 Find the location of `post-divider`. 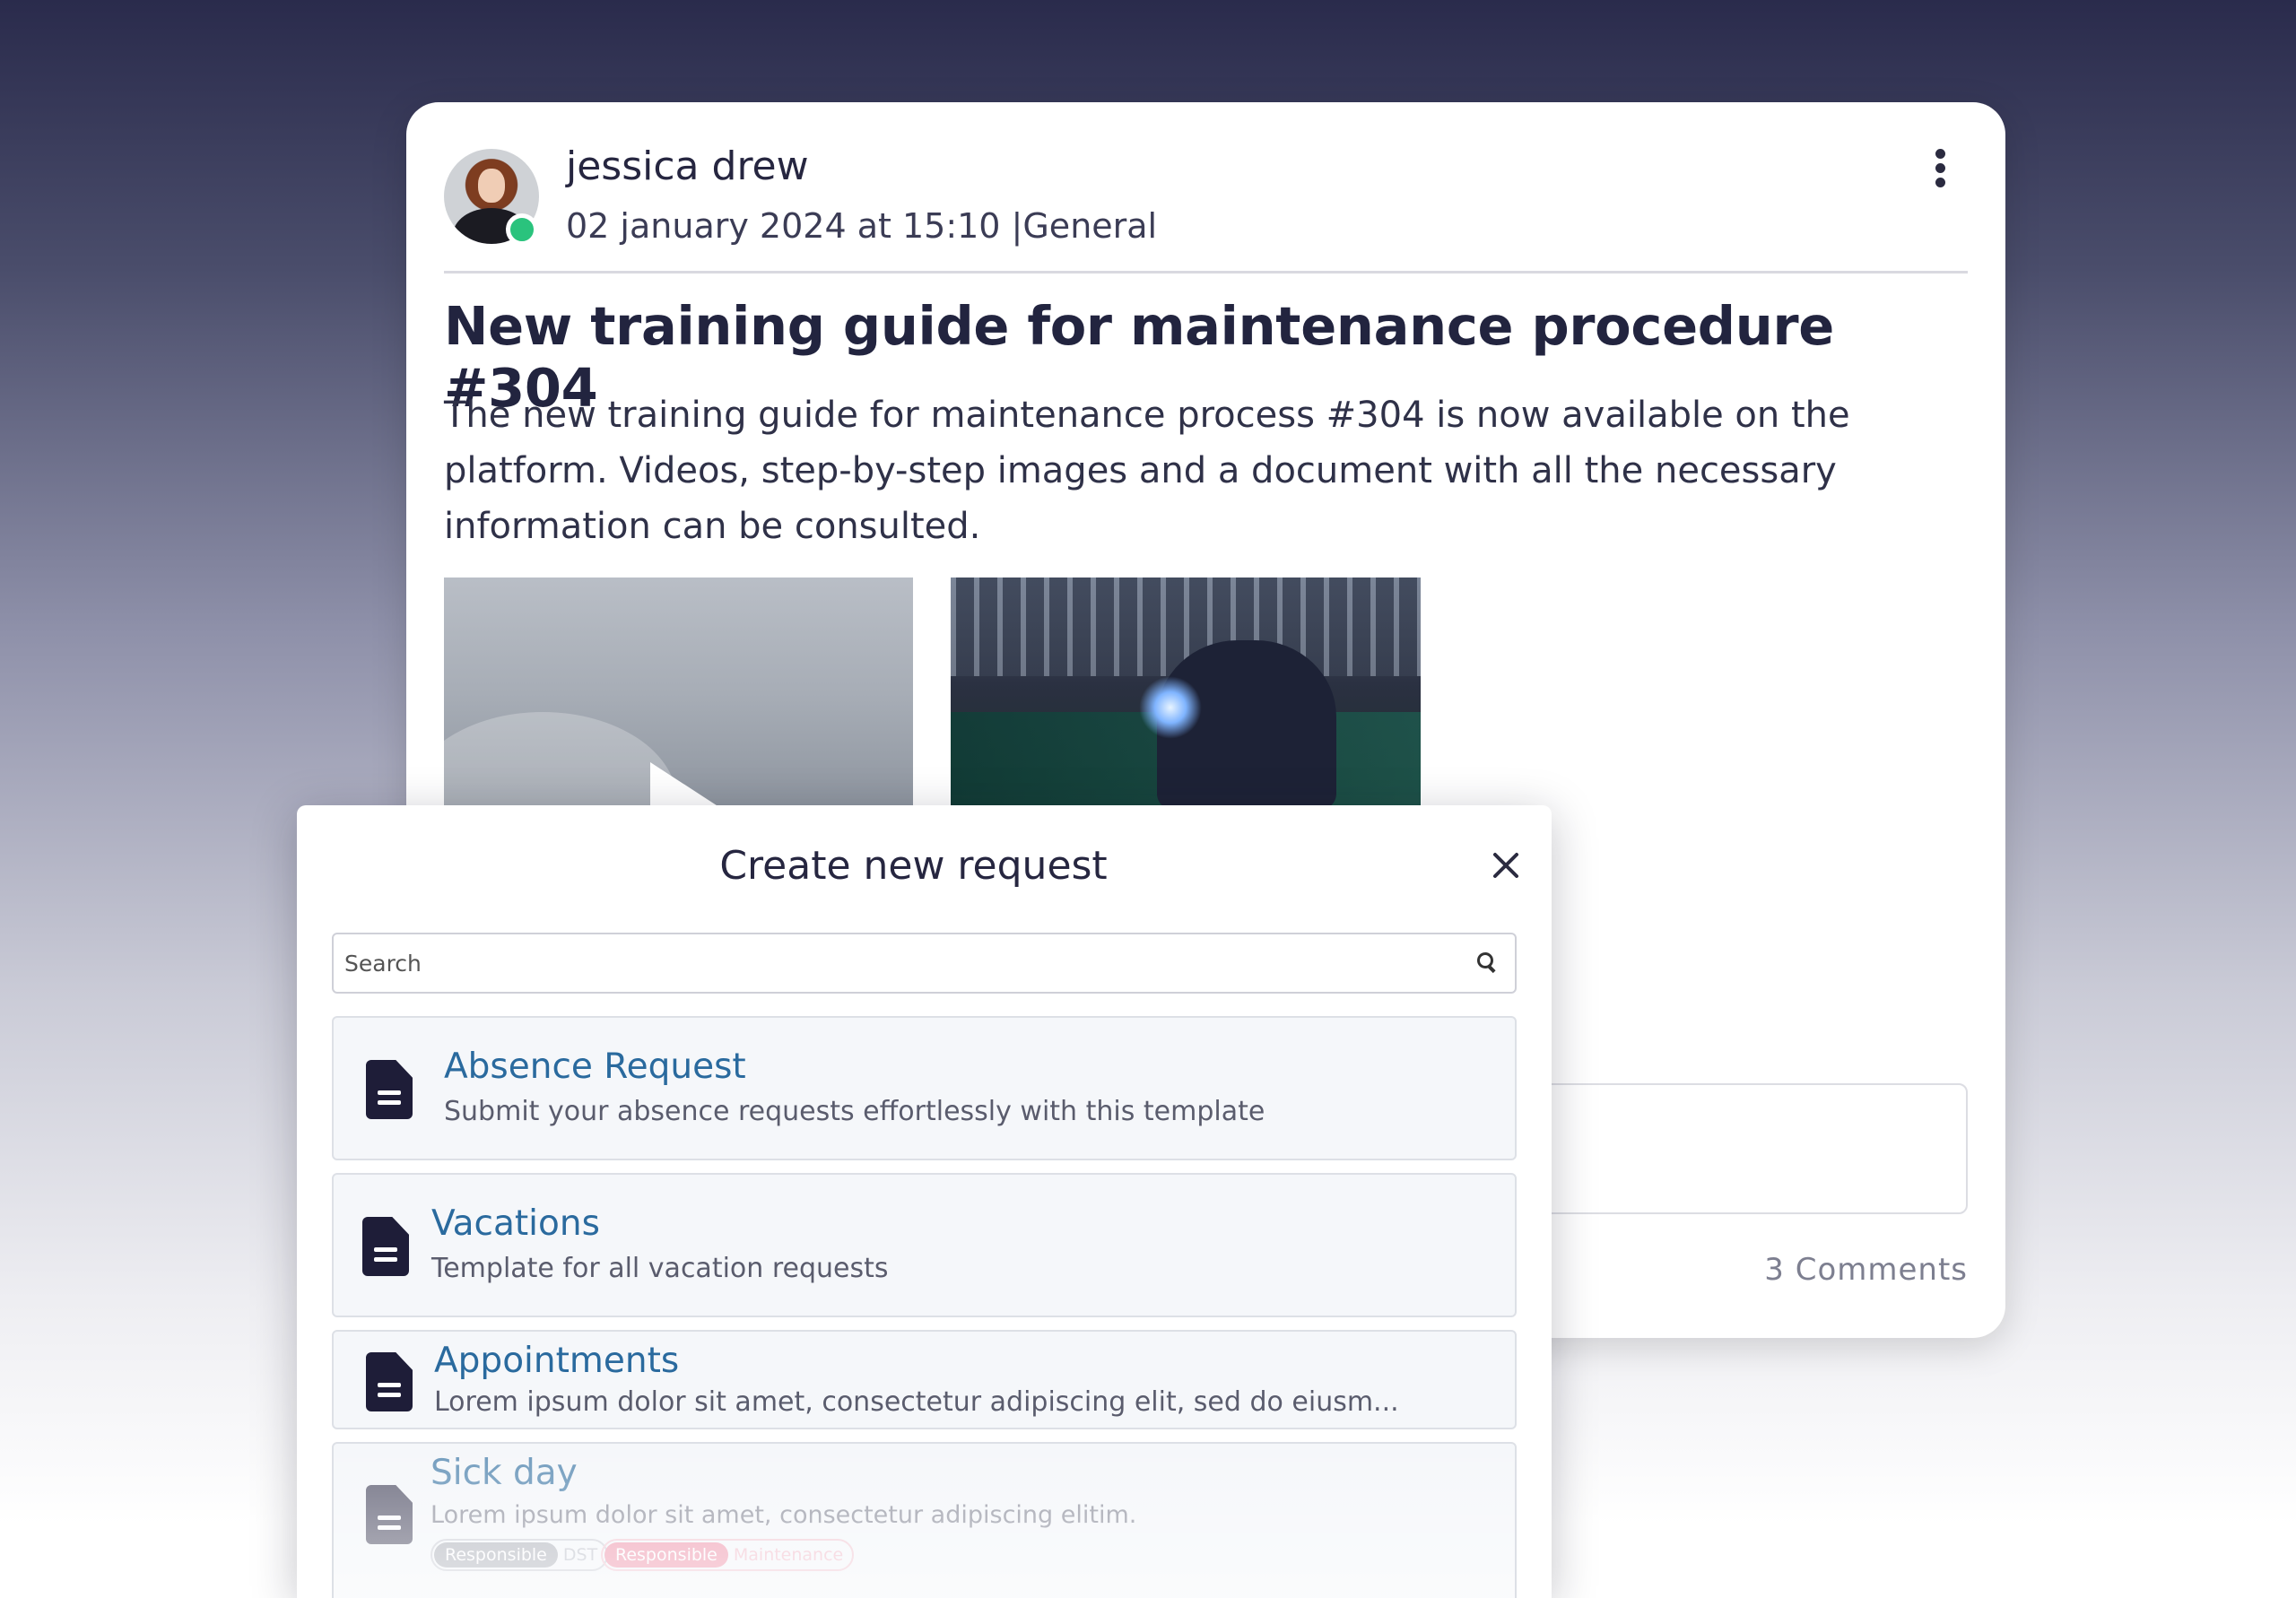

post-divider is located at coordinates (1206, 272).